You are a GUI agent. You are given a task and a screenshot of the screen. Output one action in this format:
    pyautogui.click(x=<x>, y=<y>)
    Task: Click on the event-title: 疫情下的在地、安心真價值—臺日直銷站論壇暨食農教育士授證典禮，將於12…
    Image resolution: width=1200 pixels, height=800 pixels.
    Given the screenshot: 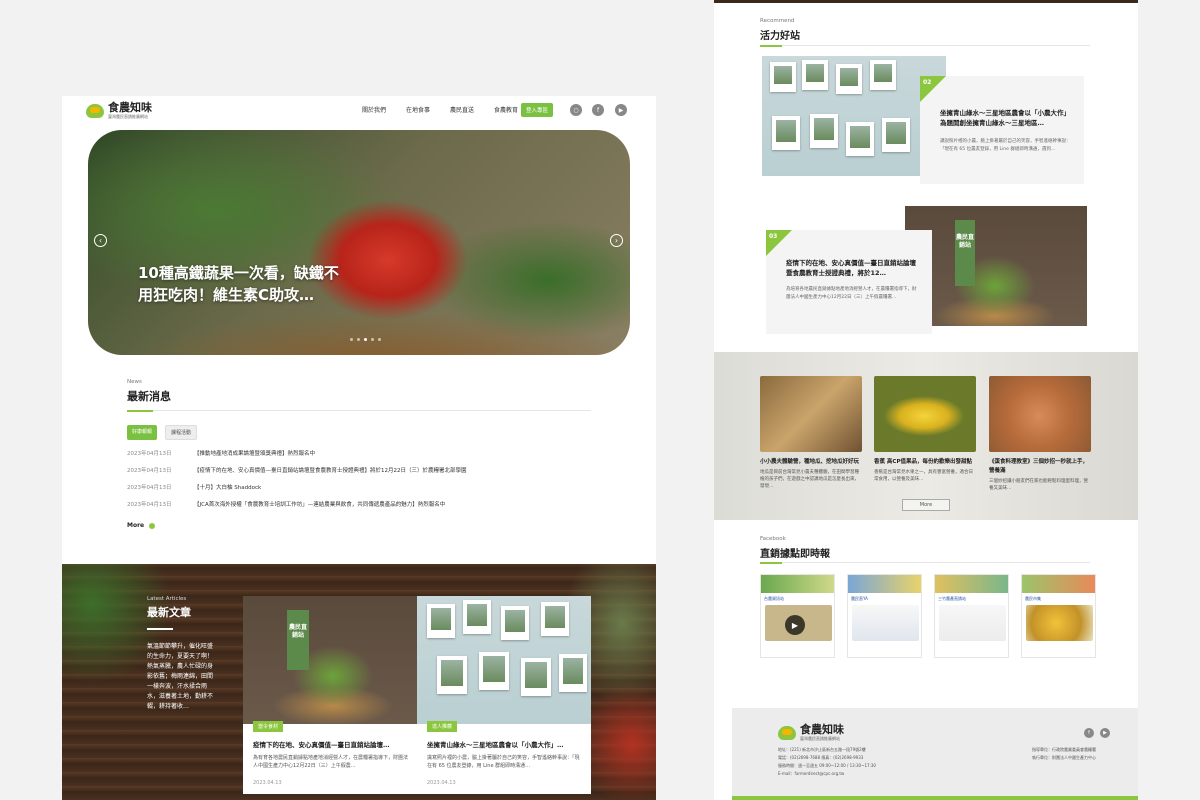 What is the action you would take?
    pyautogui.click(x=852, y=268)
    